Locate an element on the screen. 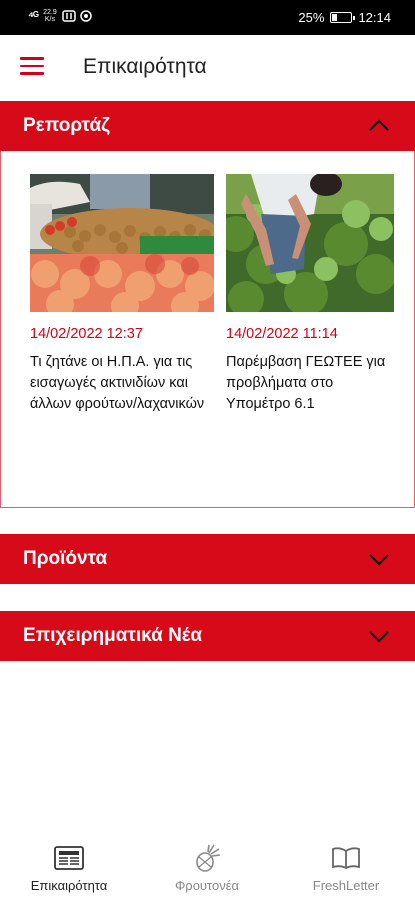 Image resolution: width=415 pixels, height=900 pixels. notification-icon is located at coordinates (86, 16).